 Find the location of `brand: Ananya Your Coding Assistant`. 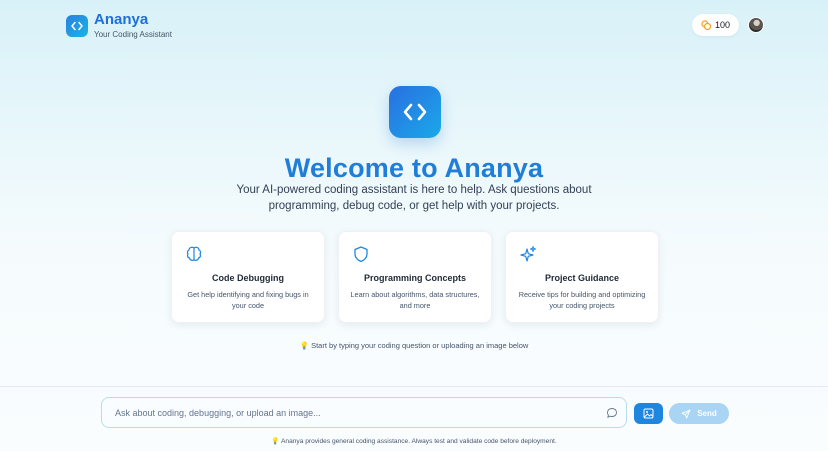

brand: Ananya Your Coding Assistant is located at coordinates (133, 25).